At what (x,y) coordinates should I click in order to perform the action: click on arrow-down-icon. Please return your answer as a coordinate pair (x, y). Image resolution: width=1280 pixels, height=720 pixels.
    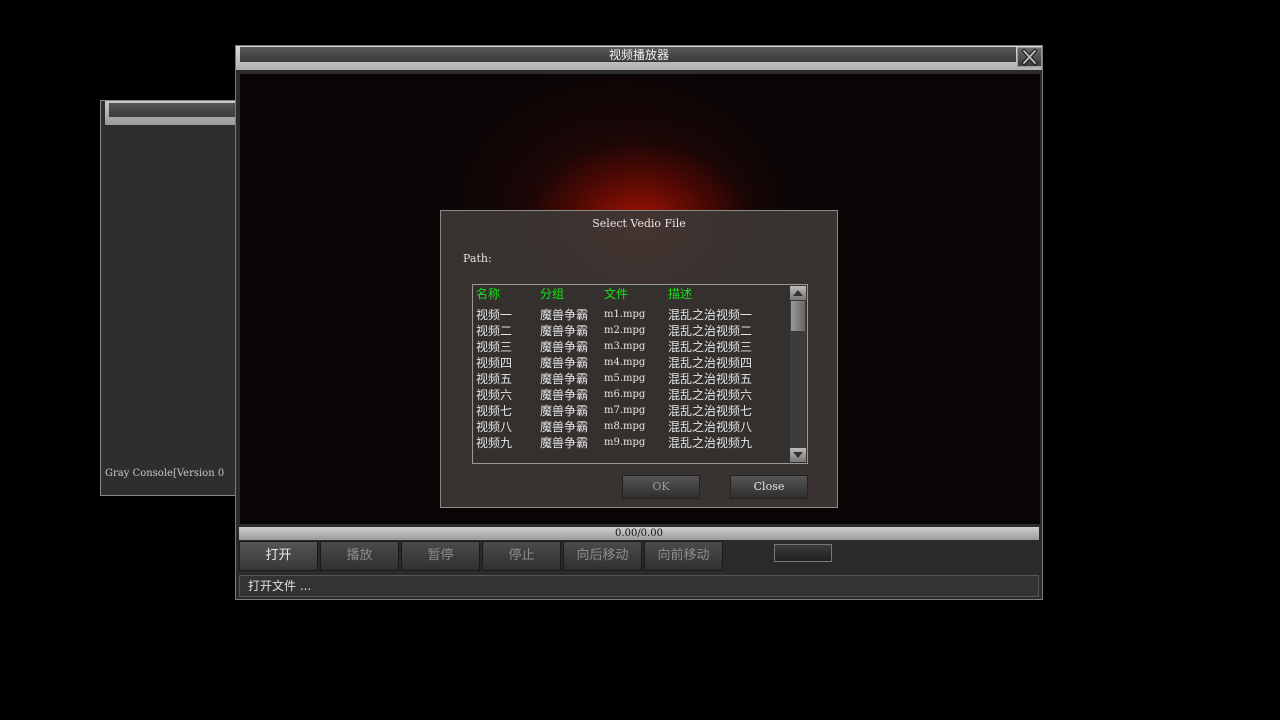
    Looking at the image, I should click on (798, 455).